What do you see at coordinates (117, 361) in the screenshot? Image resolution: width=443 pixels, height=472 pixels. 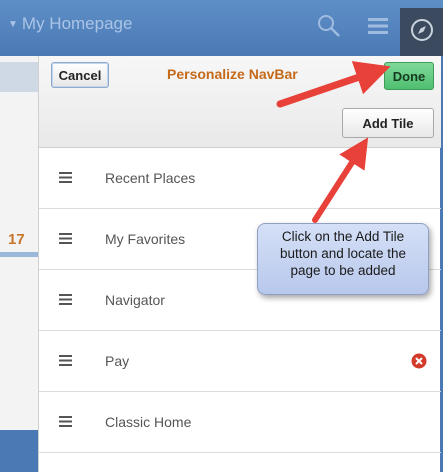 I see `list-item-label: Pay` at bounding box center [117, 361].